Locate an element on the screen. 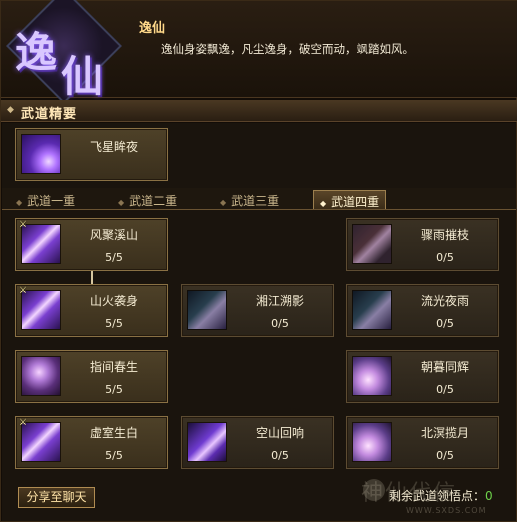 The image size is (517, 522). tab-label: 武道四重 is located at coordinates (355, 202).